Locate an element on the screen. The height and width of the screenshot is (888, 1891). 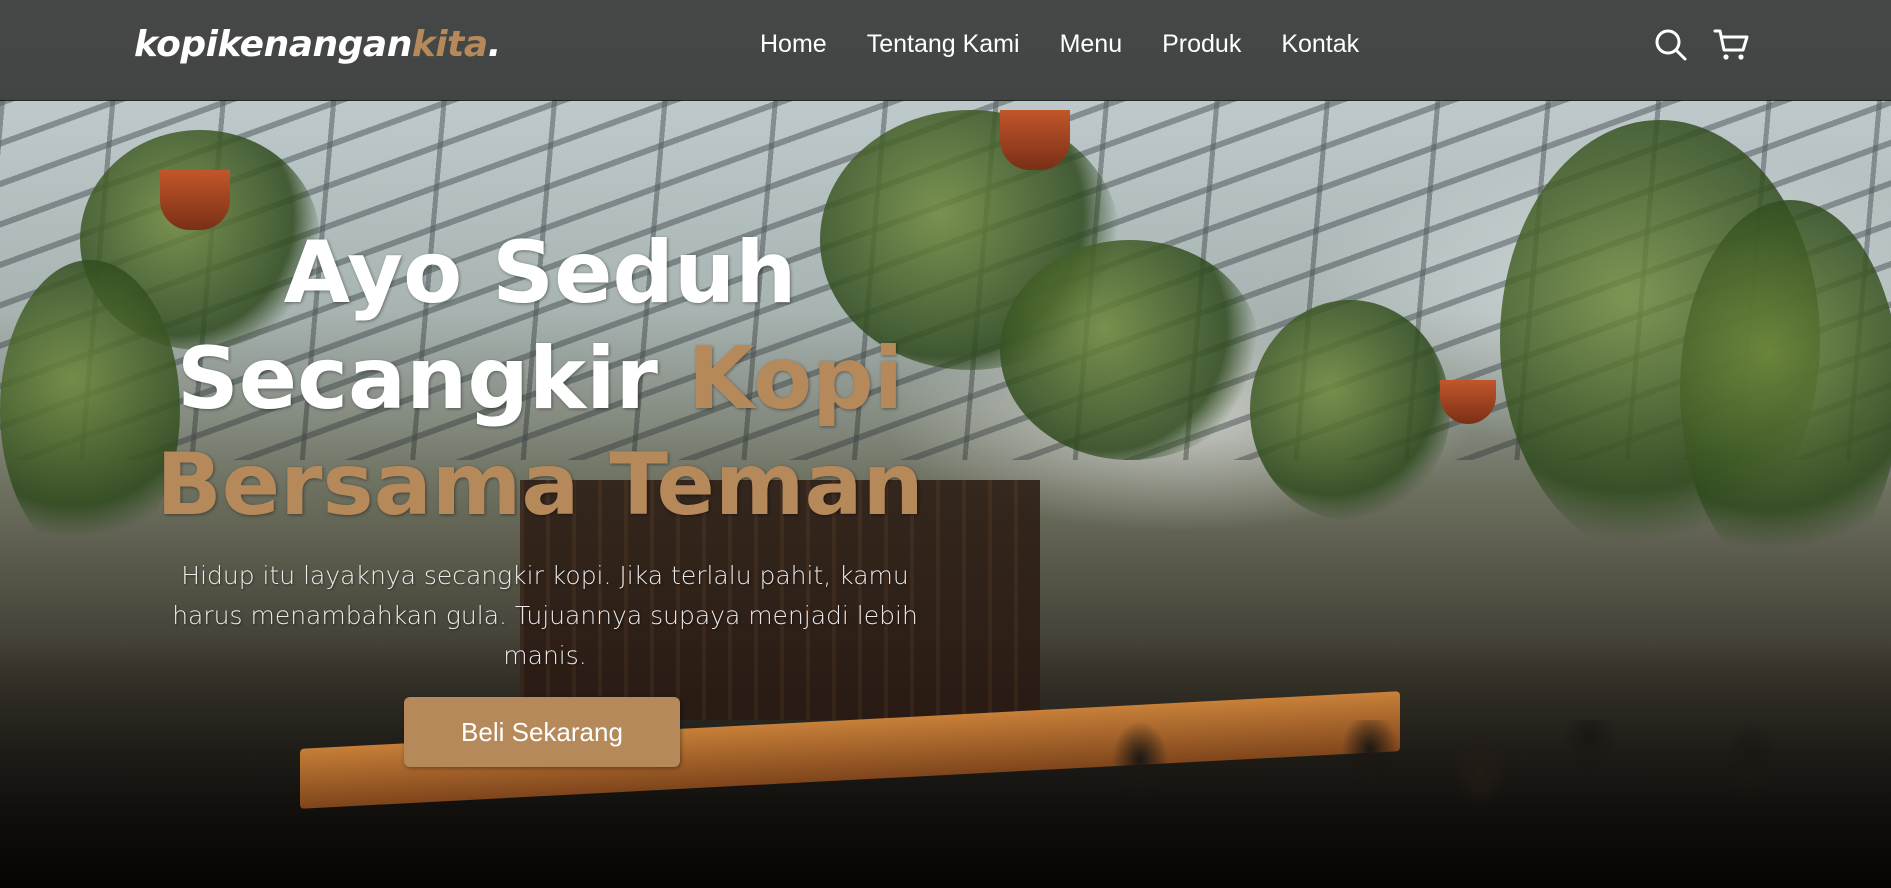
nav-link-produk: Produk is located at coordinates (1201, 44).